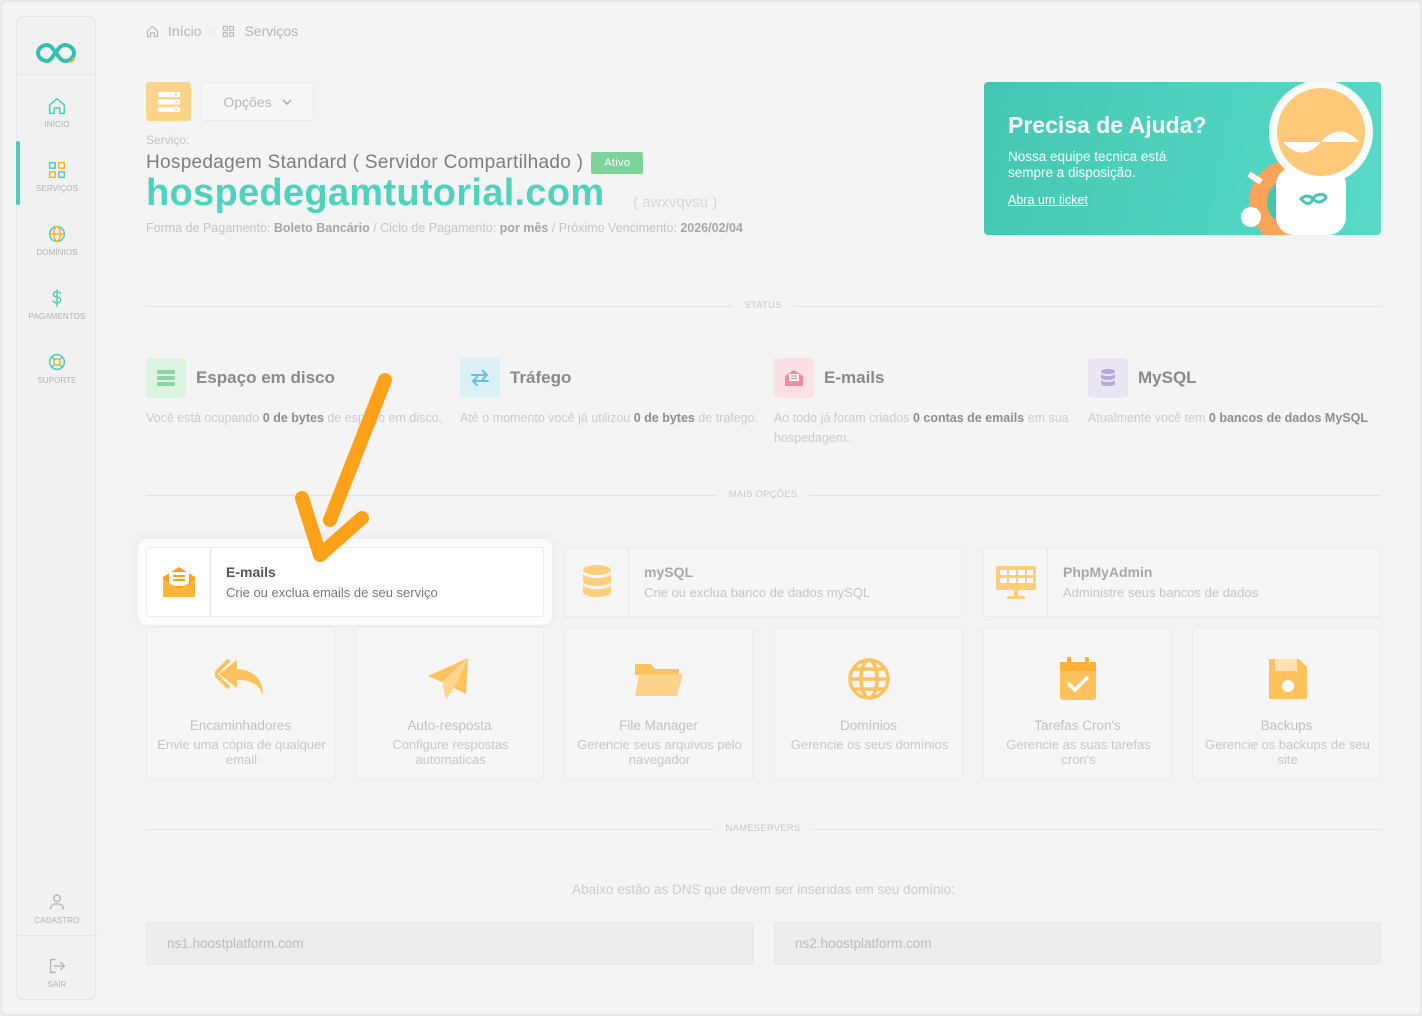 The width and height of the screenshot is (1422, 1016). What do you see at coordinates (433, 228) in the screenshot?
I see `payment-cycle-label: / Ciclo de Pagamento:` at bounding box center [433, 228].